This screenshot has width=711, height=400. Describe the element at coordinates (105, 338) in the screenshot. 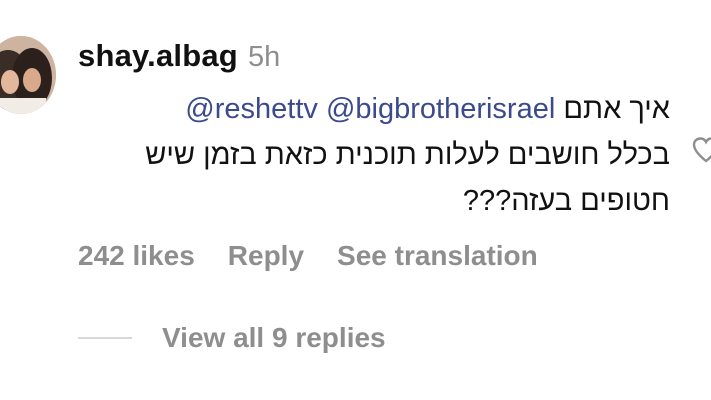

I see `replies-divider` at that location.